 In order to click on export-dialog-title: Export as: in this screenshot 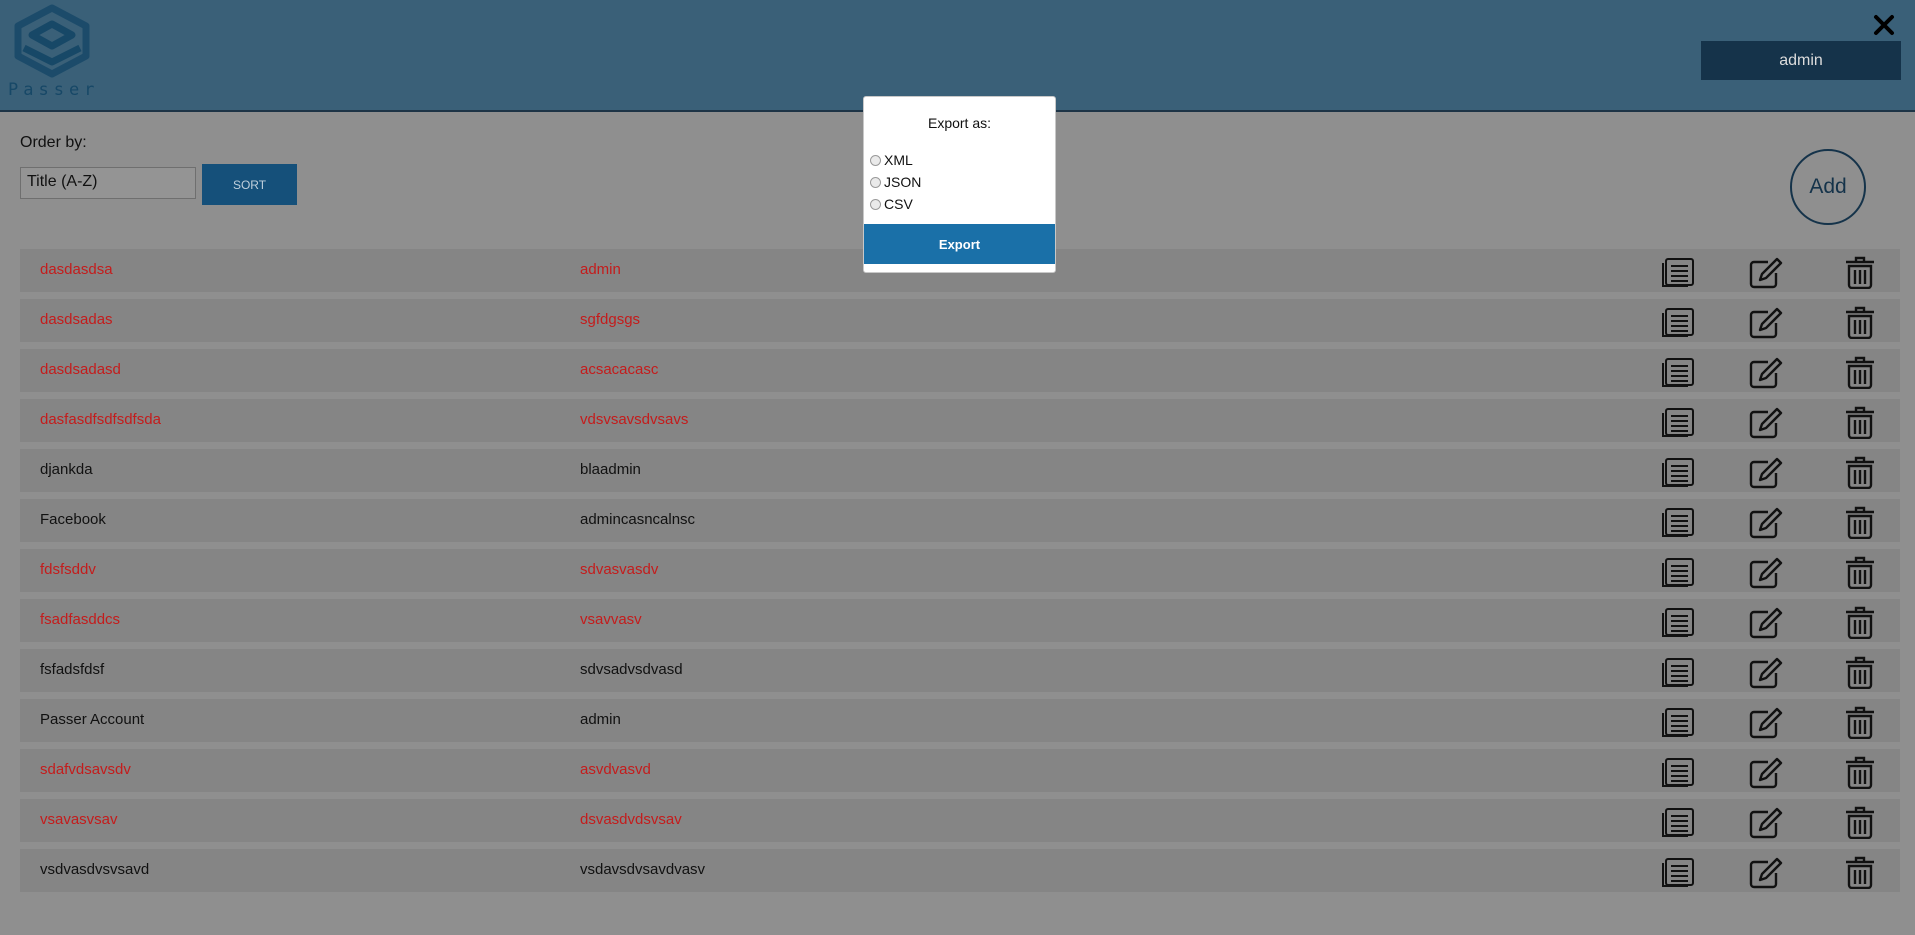, I will do `click(959, 123)`.